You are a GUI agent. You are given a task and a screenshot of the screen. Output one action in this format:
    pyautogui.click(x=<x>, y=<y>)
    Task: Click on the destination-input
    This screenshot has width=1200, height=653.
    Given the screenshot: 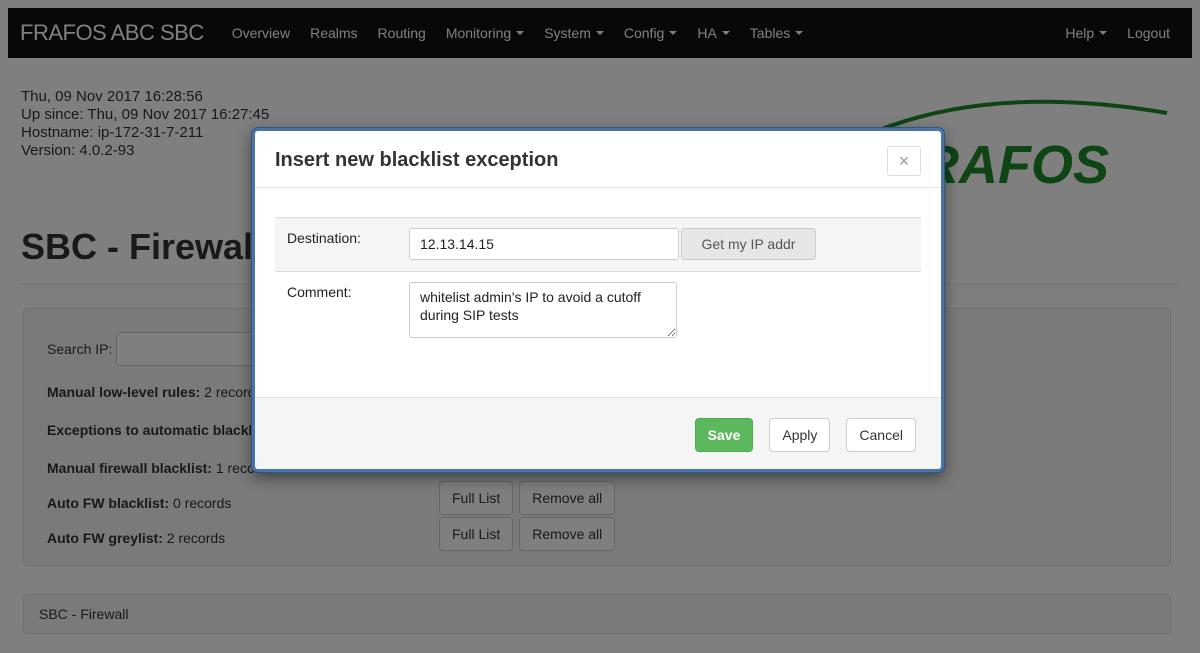 What is the action you would take?
    pyautogui.click(x=544, y=244)
    